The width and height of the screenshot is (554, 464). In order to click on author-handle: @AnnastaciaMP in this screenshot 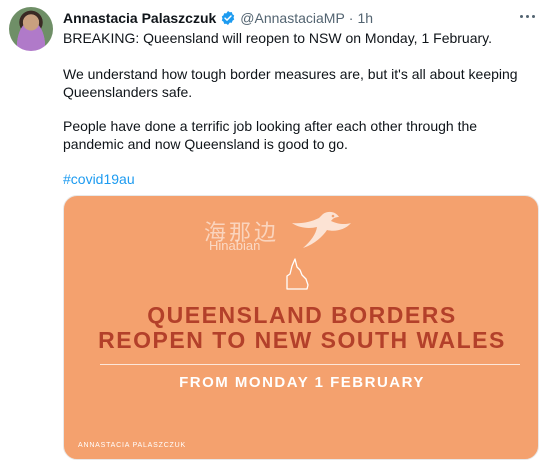, I will do `click(292, 18)`.